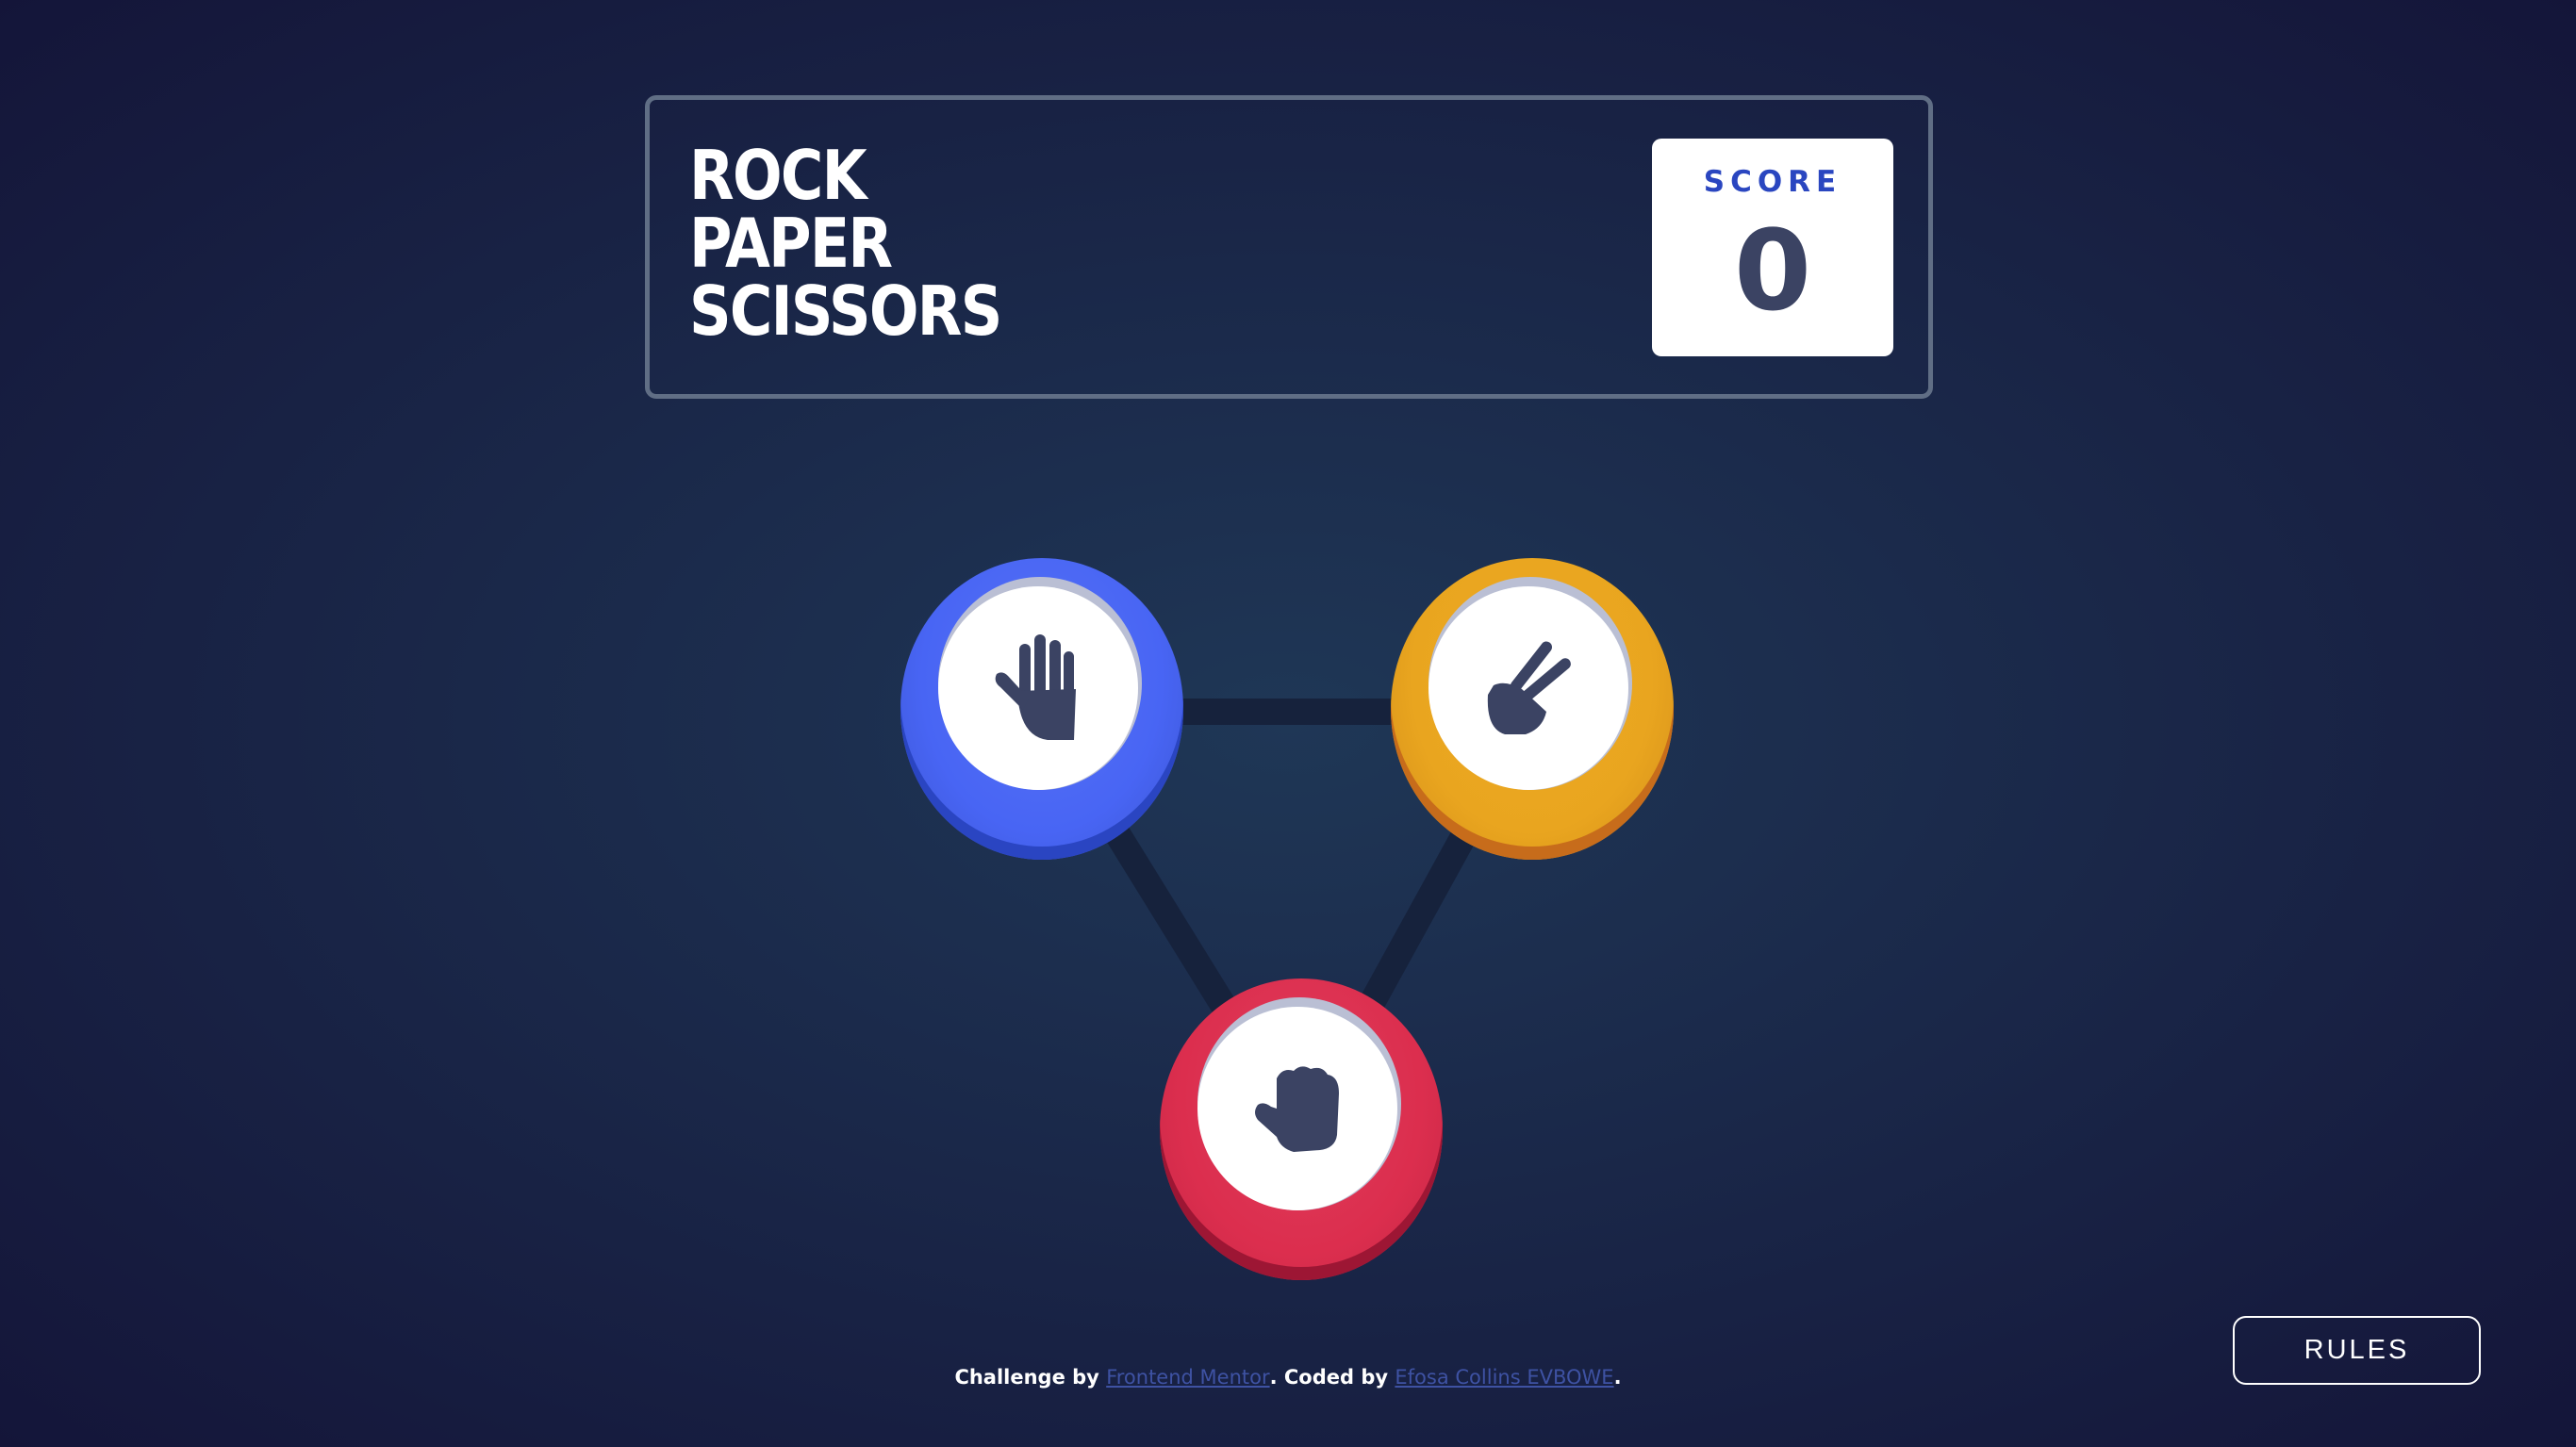 This screenshot has width=2576, height=1447. I want to click on scissors-hand-icon, so click(1529, 687).